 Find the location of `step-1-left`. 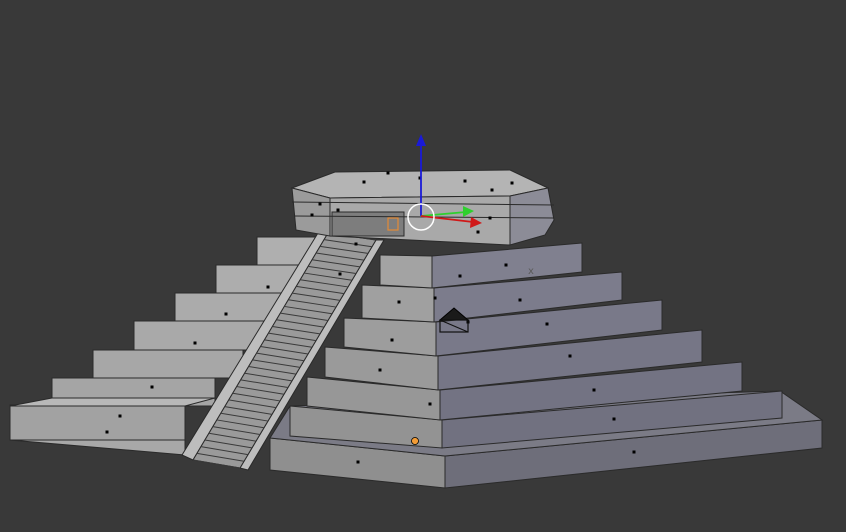

step-1-left is located at coordinates (97, 423).